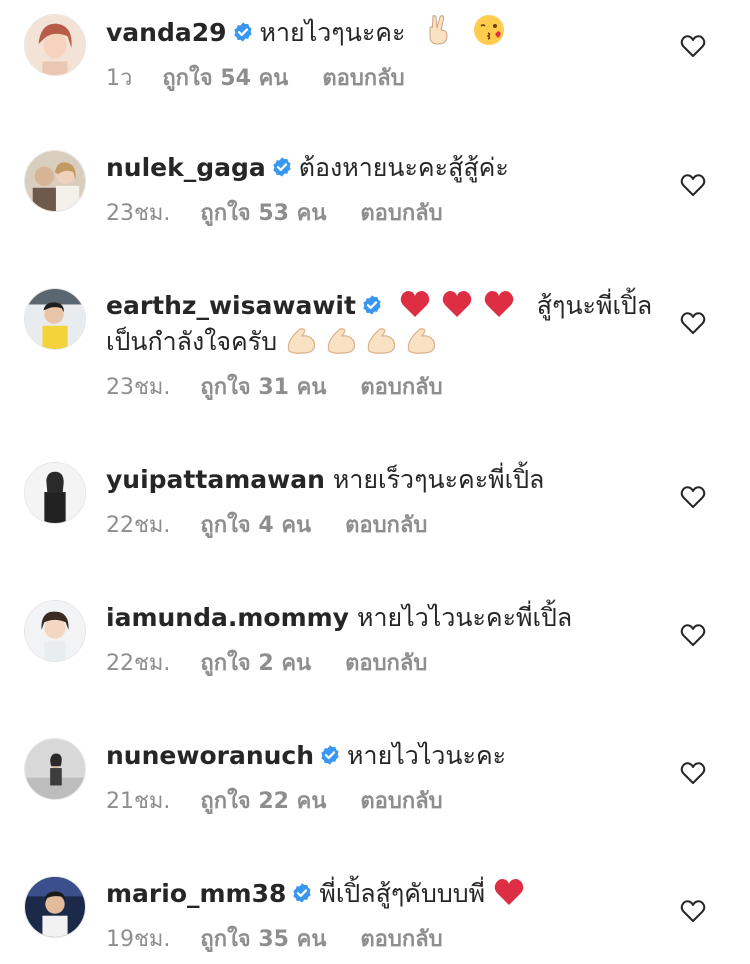 The height and width of the screenshot is (964, 750). Describe the element at coordinates (186, 167) in the screenshot. I see `username: nulek_gaga` at that location.